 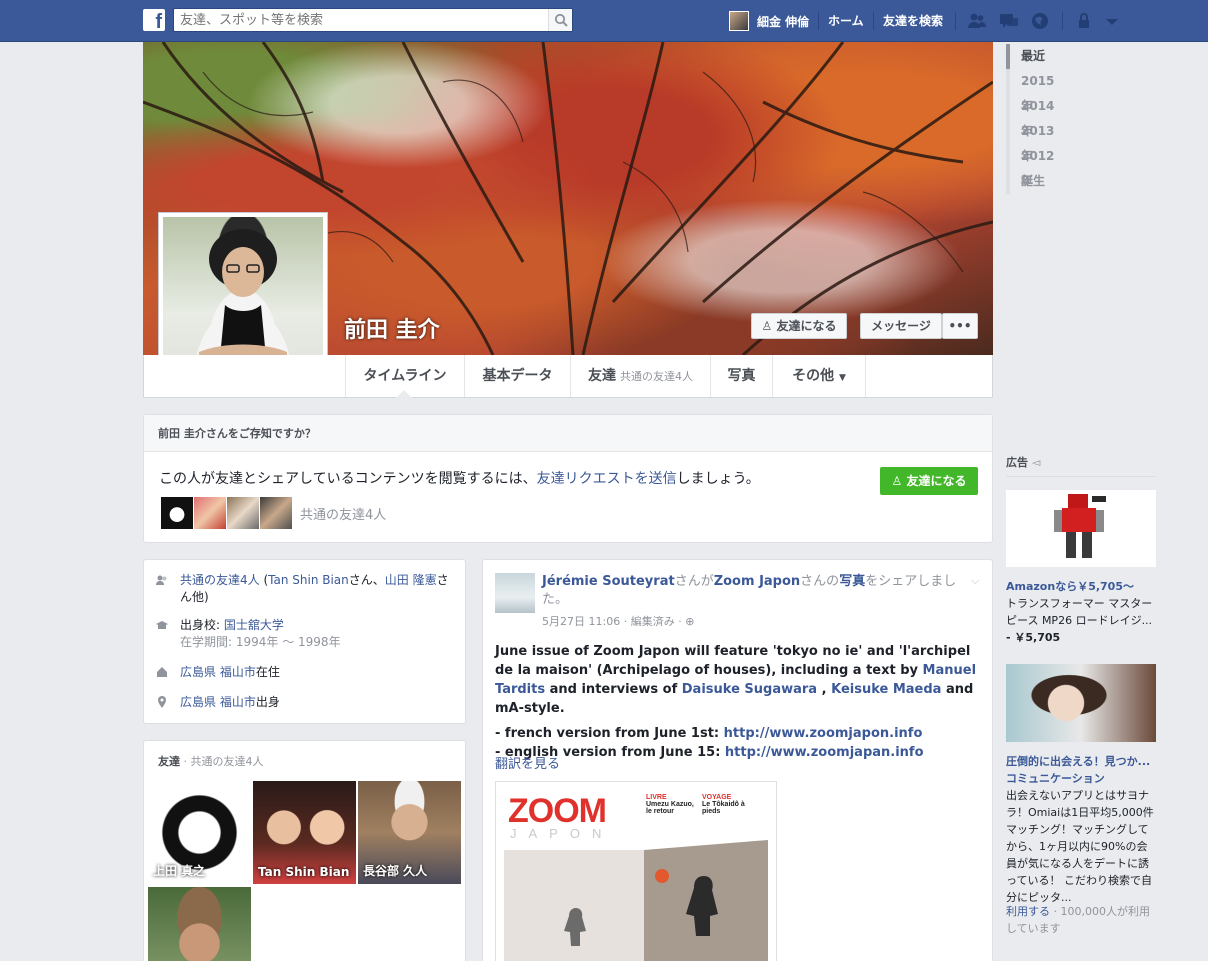 I want to click on more-options-button: •••, so click(x=960, y=326).